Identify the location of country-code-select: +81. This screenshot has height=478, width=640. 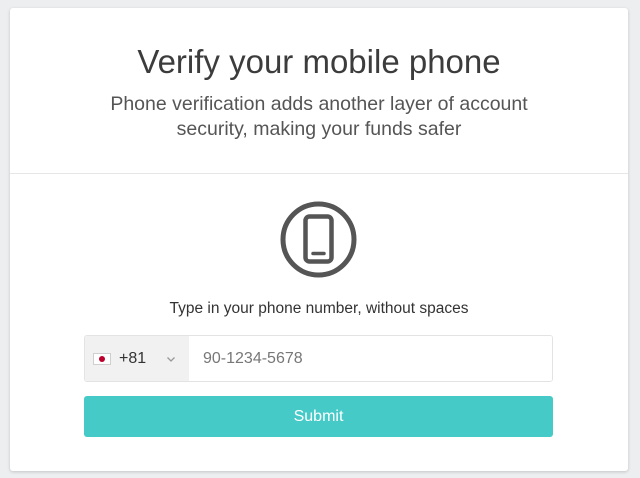
(137, 358).